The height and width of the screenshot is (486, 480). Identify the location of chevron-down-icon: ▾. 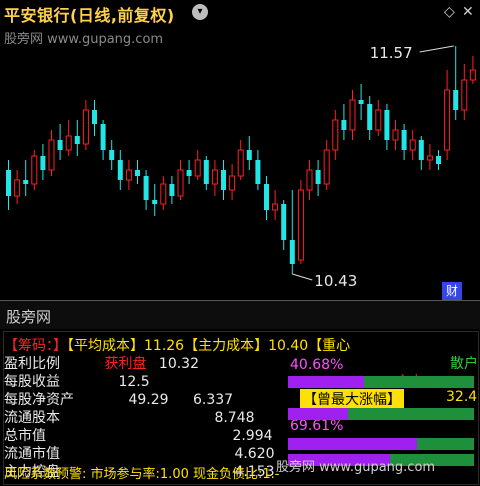
(200, 12).